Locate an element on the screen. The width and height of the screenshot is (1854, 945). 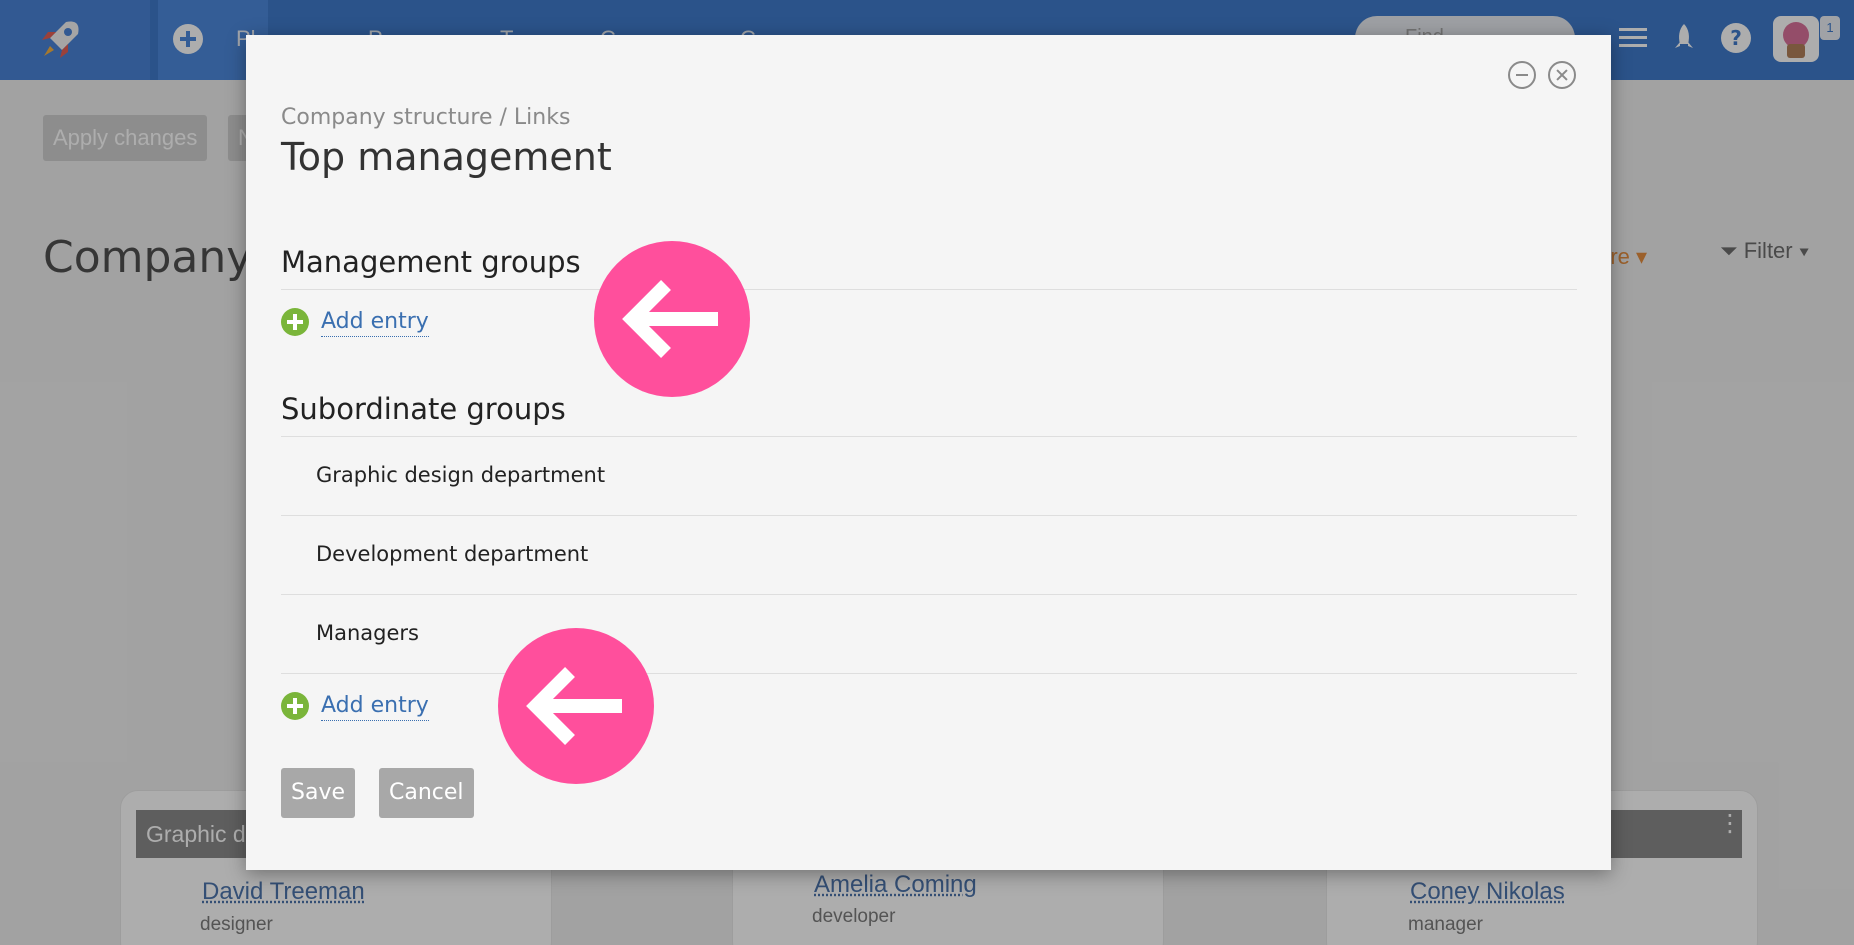
dialog-title: Top management is located at coordinates (446, 157).